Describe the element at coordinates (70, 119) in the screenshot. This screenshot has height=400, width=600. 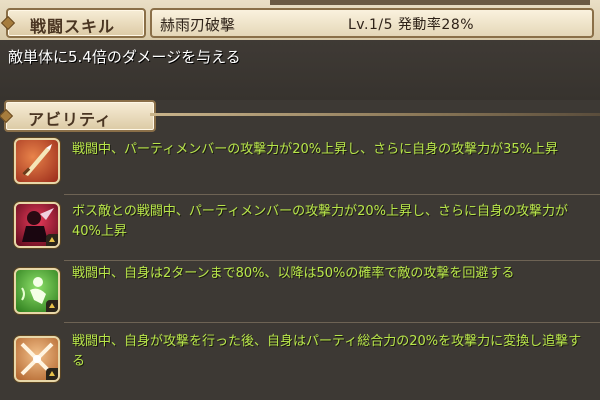
I see `ability-label: アビリティ` at that location.